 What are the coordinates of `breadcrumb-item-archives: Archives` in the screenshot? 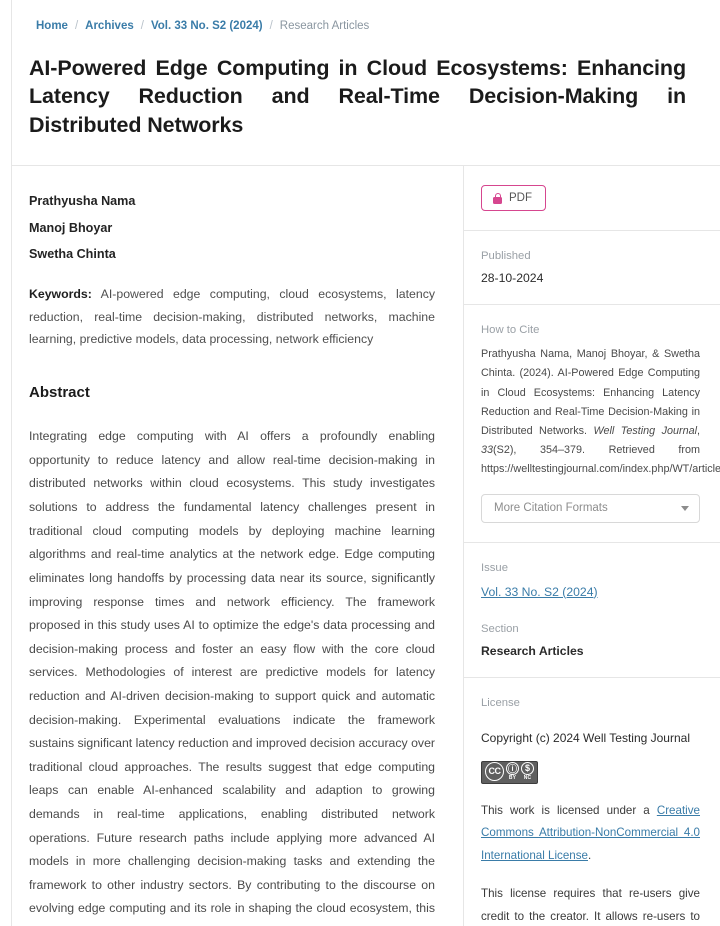 It's located at (109, 26).